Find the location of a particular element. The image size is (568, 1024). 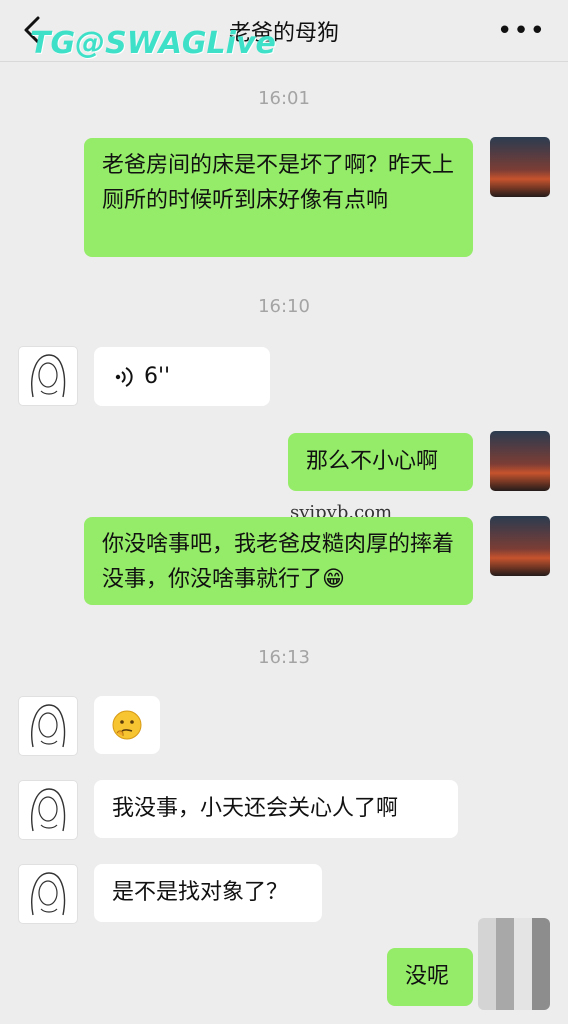

message-text: 老爸房间的床是不是坏了啊？昨天上厕所的时候听到床好像有点响 is located at coordinates (278, 183).